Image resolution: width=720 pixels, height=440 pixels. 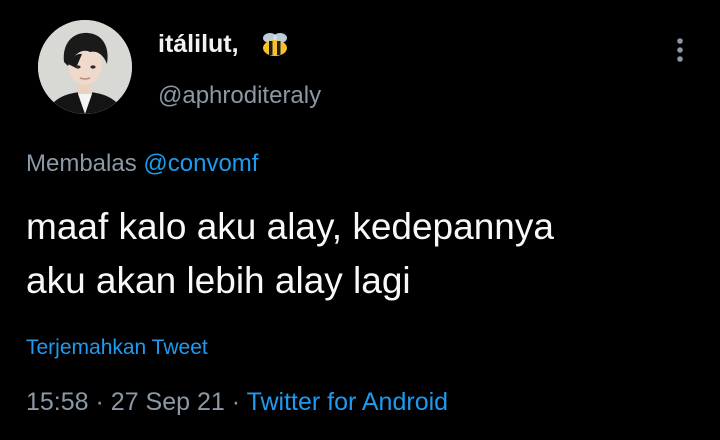 I want to click on more-vertical-icon, so click(x=680, y=50).